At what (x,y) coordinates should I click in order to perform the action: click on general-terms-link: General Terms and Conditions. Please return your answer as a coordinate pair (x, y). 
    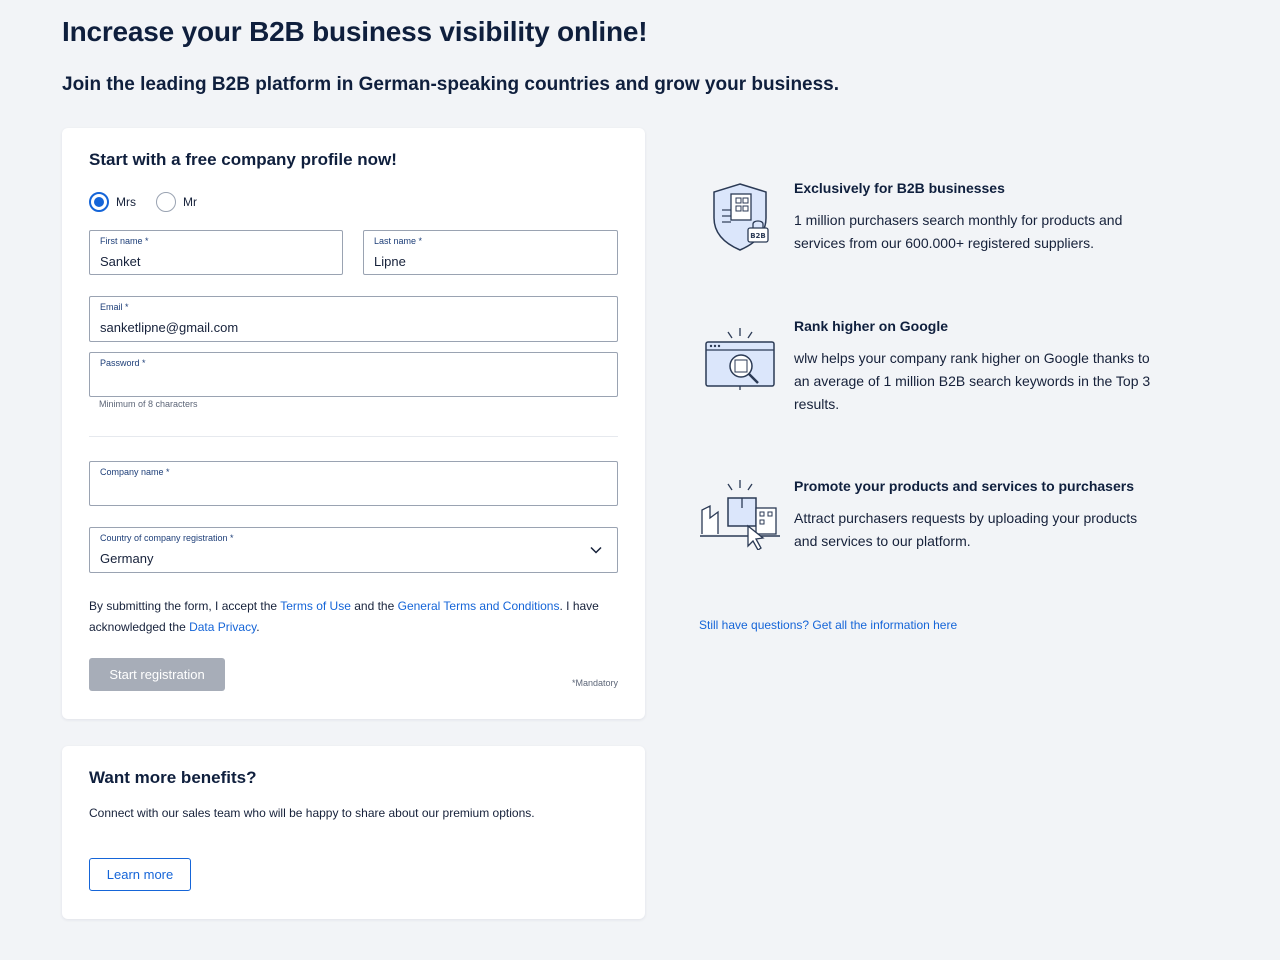
    Looking at the image, I should click on (479, 606).